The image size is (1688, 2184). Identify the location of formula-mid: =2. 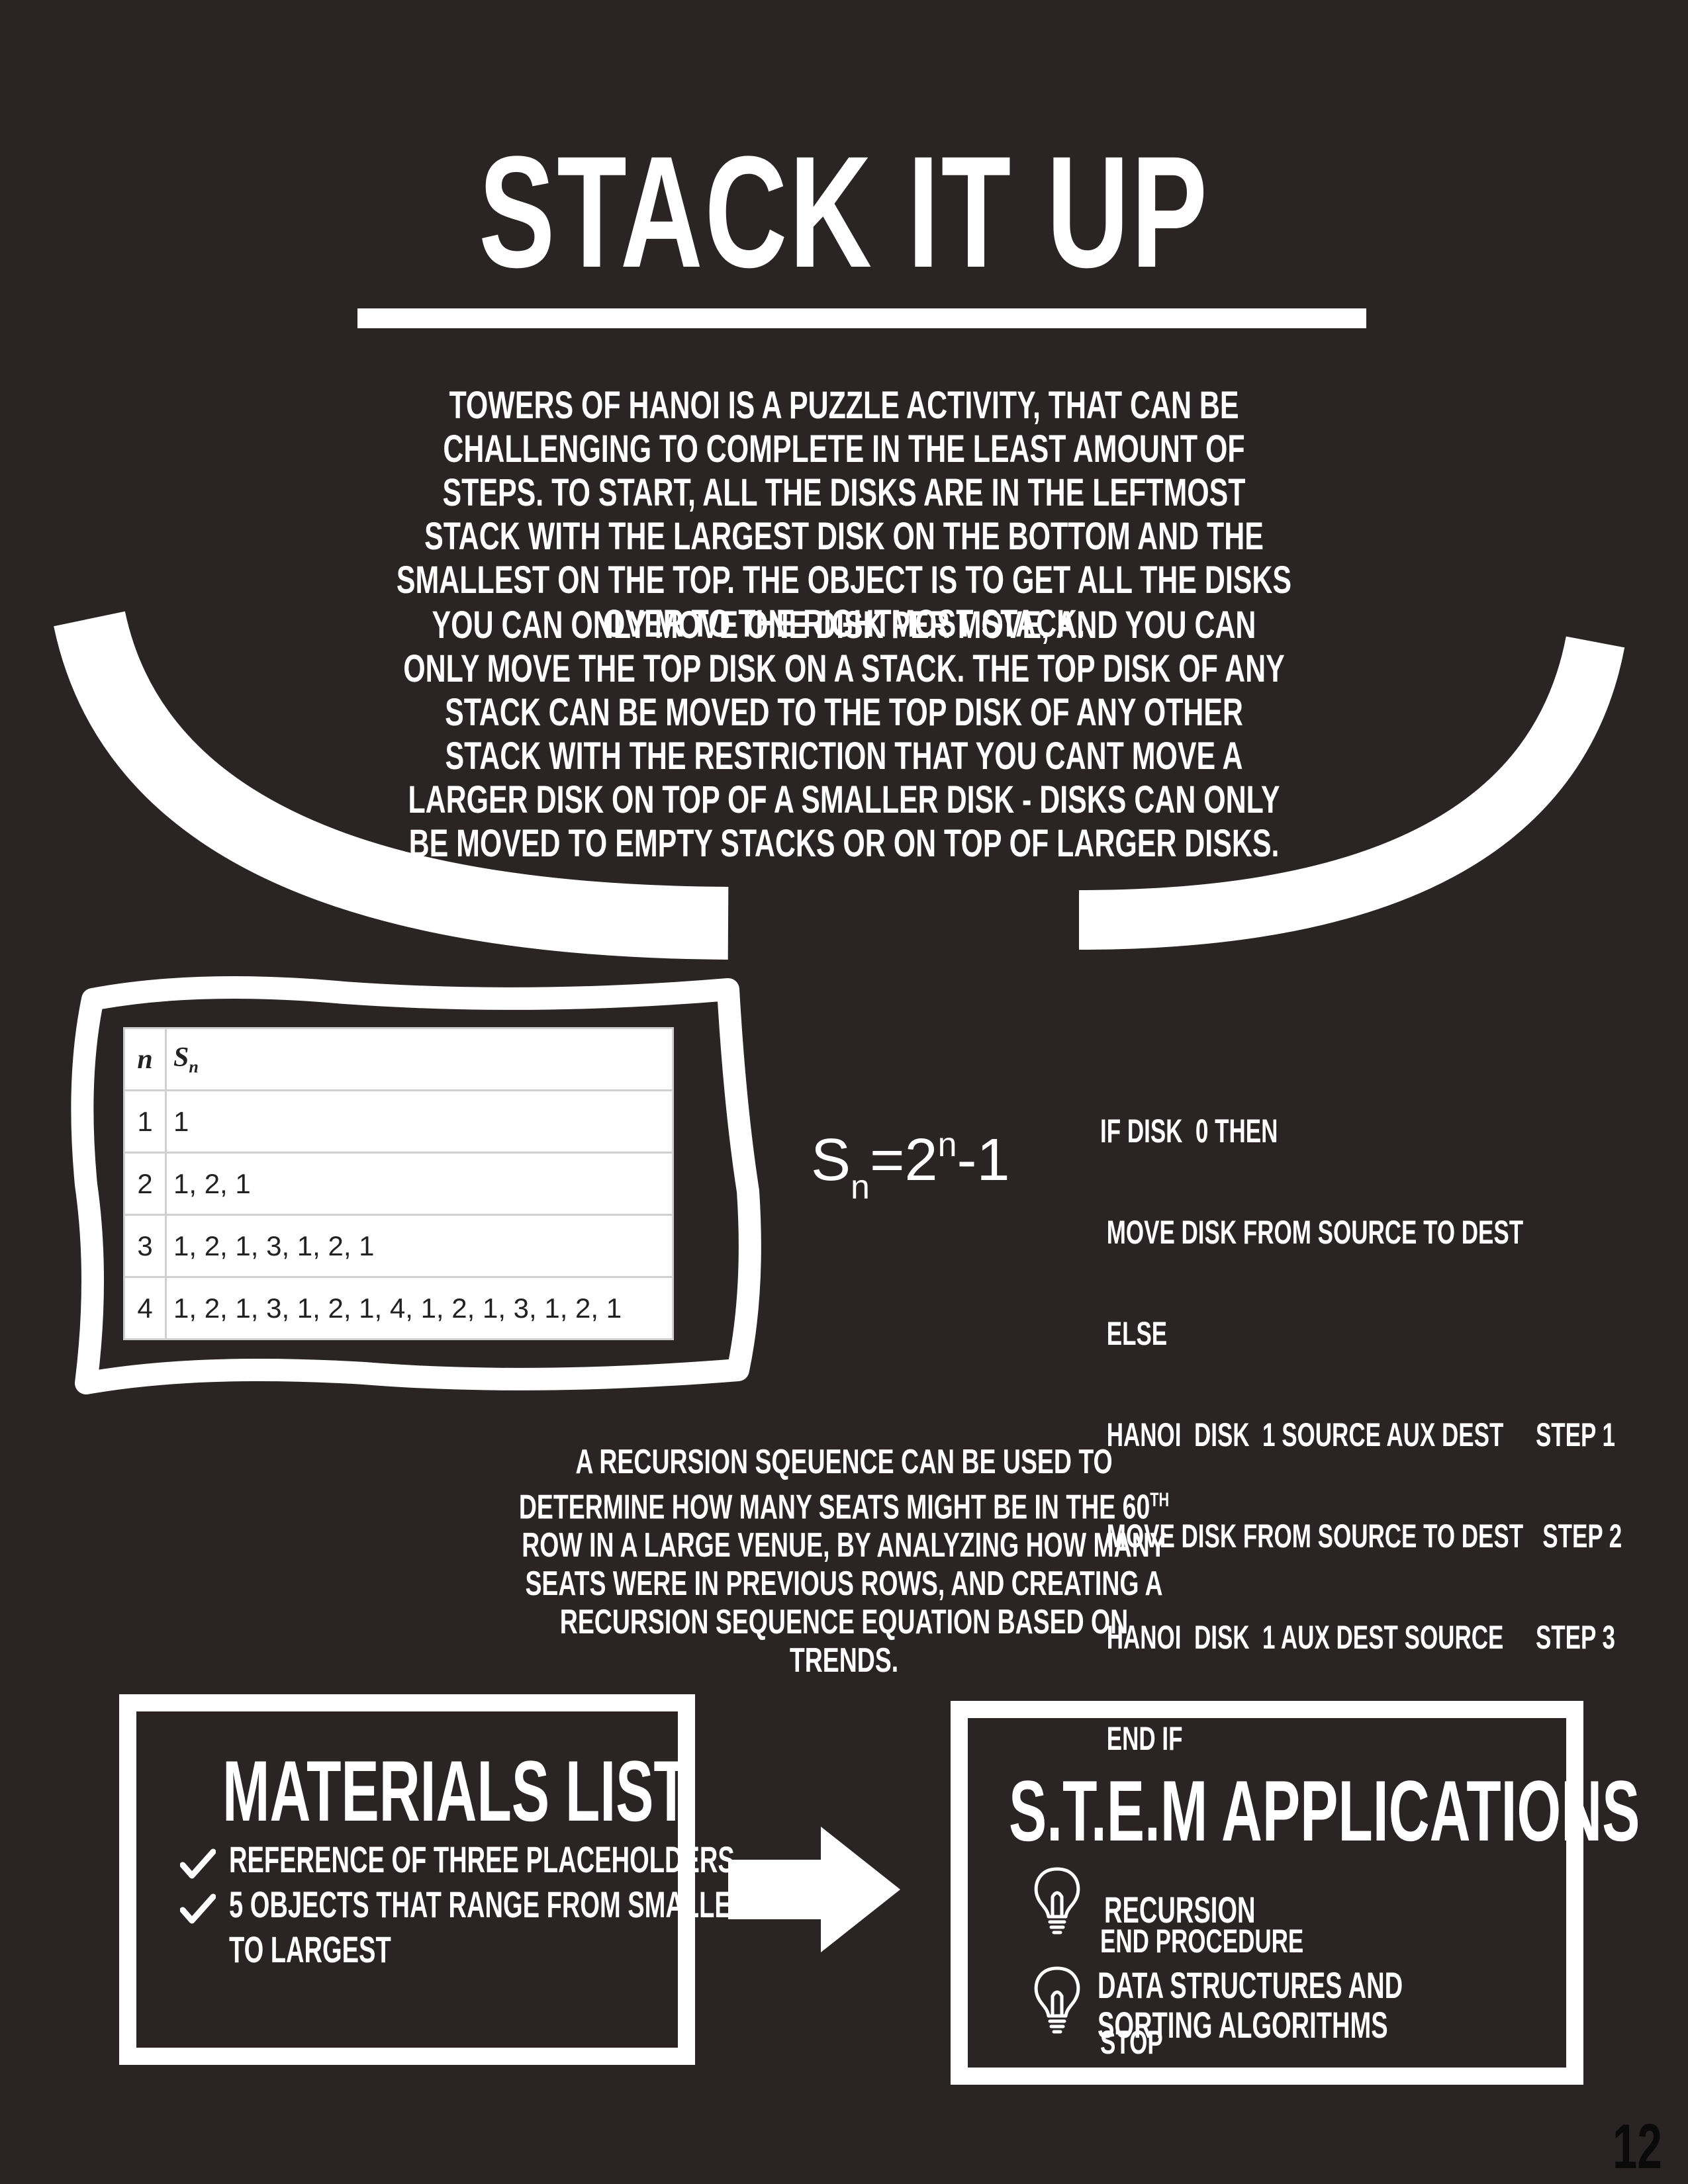
(903, 1160).